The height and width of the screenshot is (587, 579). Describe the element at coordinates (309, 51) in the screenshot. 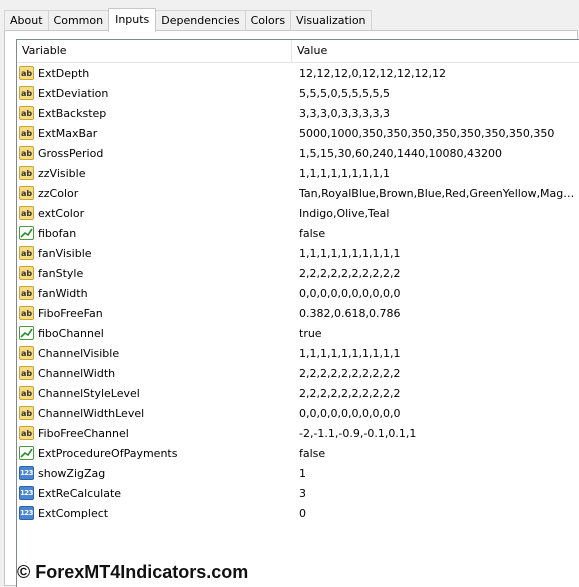

I see `column-header-value: Value` at that location.